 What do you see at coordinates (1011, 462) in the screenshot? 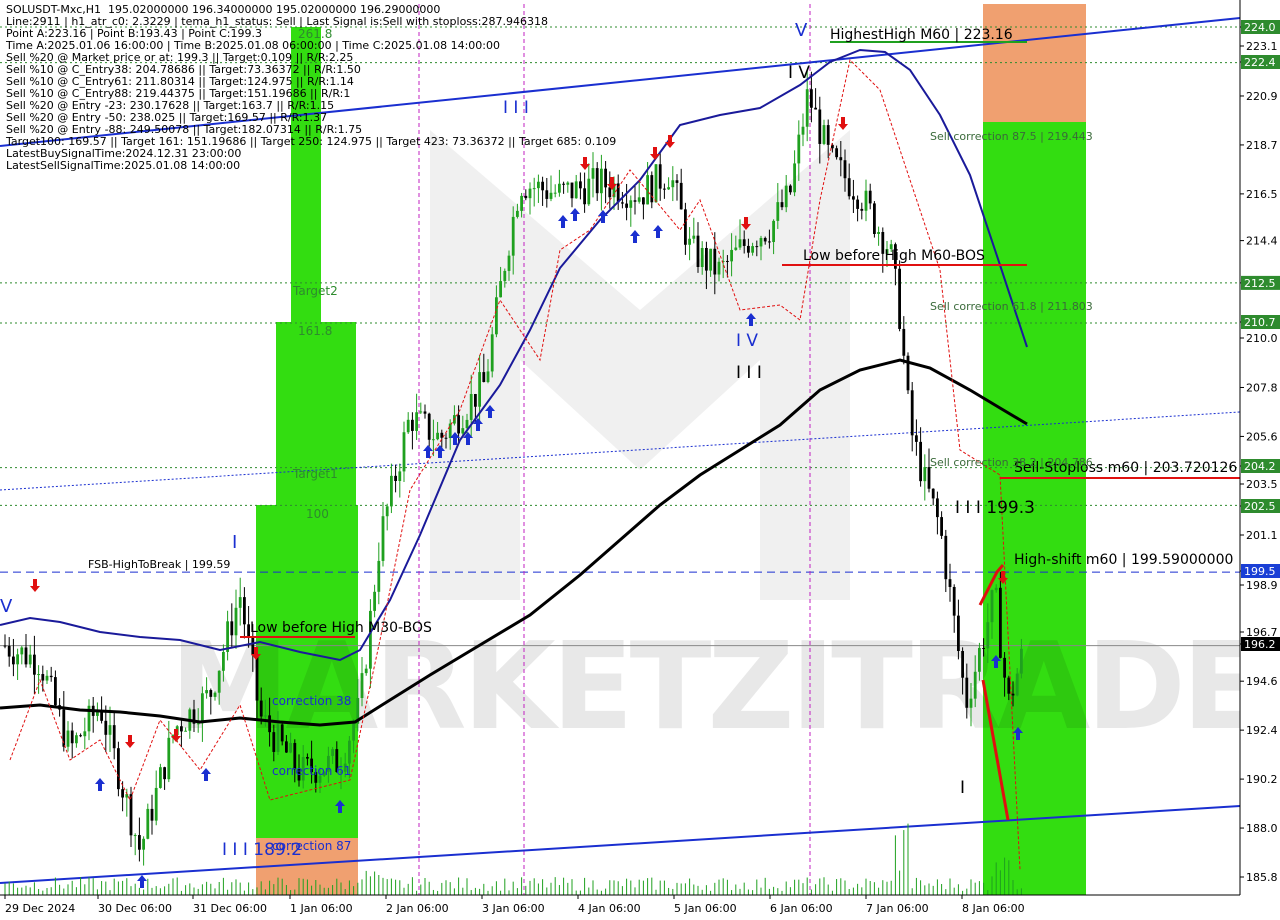
I see `sell-correction-382-label: Sell correction 38.2 | 204.786` at bounding box center [1011, 462].